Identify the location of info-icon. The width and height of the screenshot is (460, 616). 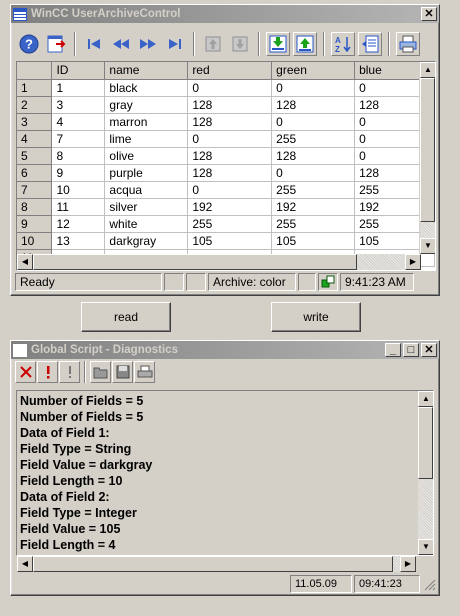
(69, 372).